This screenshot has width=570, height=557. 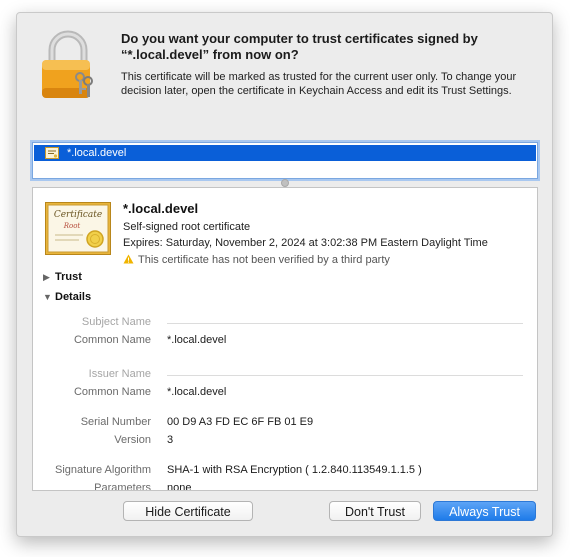 What do you see at coordinates (112, 340) in the screenshot?
I see `subject-common-name-label: Common Name` at bounding box center [112, 340].